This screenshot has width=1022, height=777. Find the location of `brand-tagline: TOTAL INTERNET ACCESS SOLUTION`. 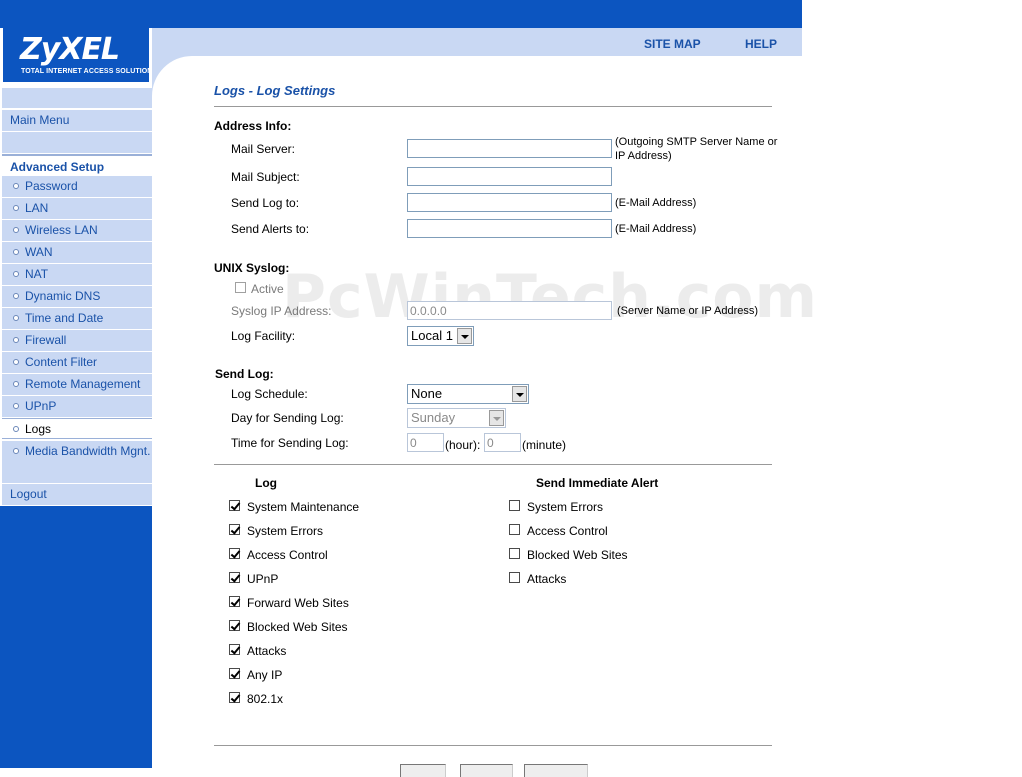

brand-tagline: TOTAL INTERNET ACCESS SOLUTION is located at coordinates (87, 71).